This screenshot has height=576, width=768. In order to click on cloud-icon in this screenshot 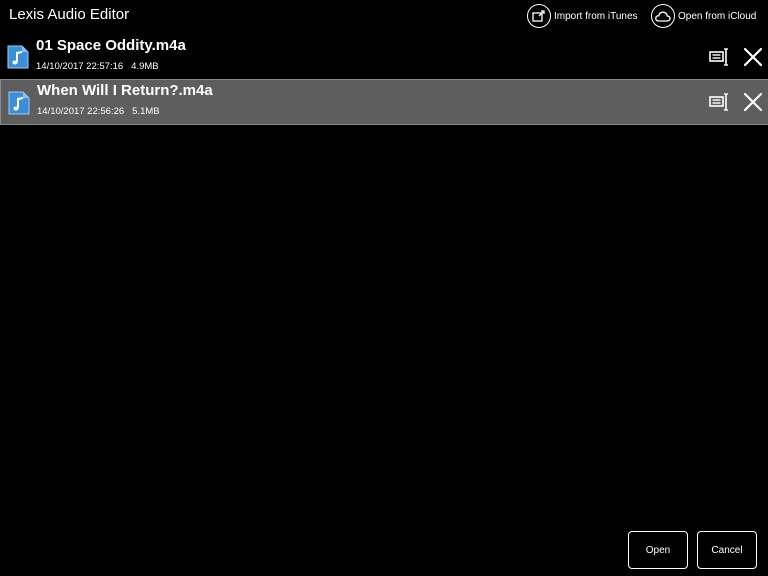, I will do `click(663, 16)`.